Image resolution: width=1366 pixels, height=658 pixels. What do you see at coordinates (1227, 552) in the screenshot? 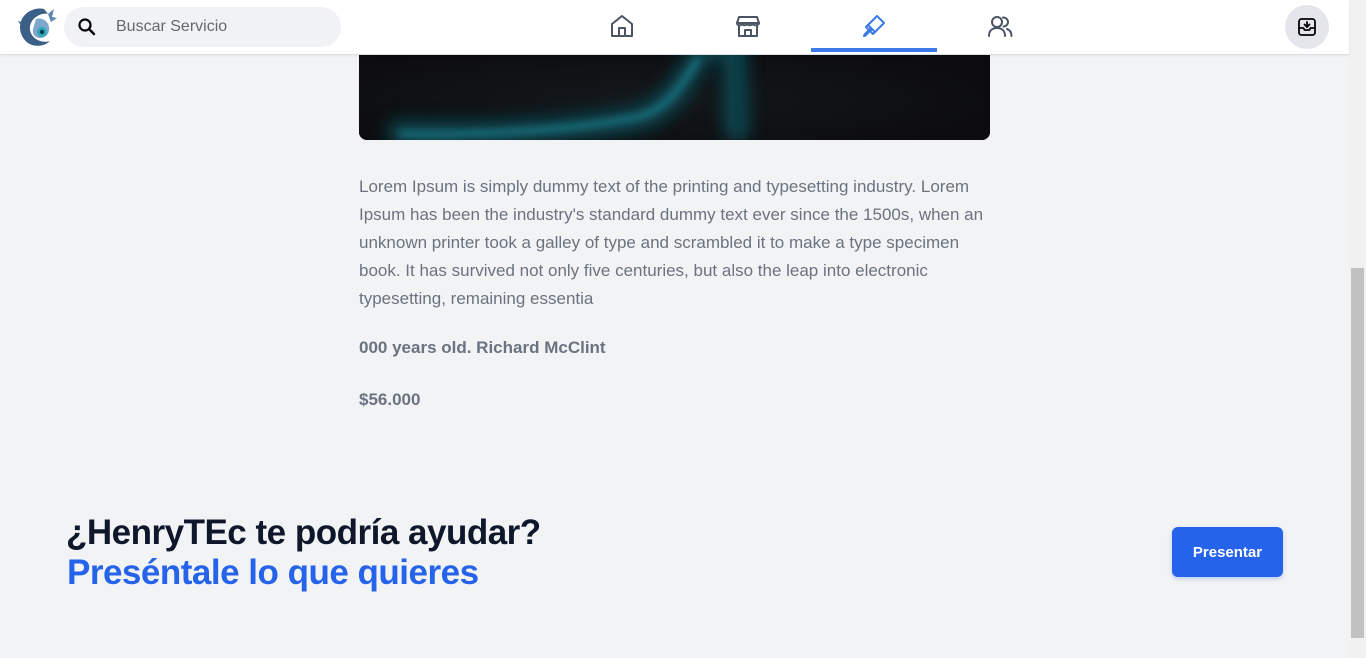
I see `presentar-button: Presentar` at bounding box center [1227, 552].